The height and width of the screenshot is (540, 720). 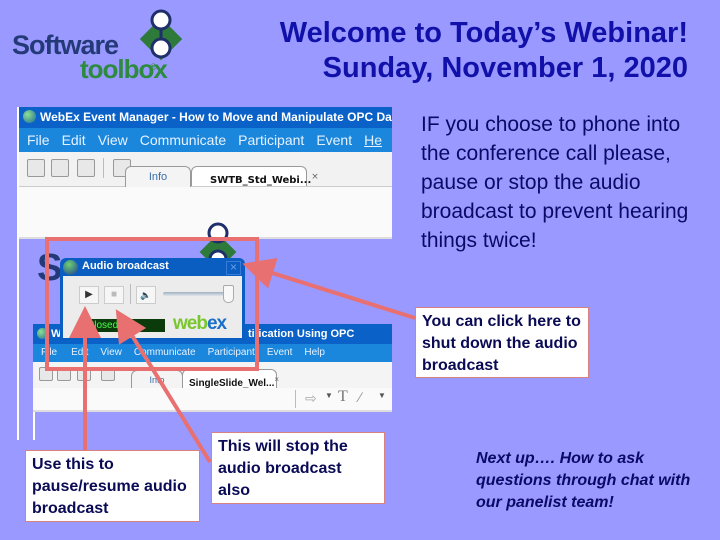 I want to click on menu-participant: Participant, so click(x=271, y=140).